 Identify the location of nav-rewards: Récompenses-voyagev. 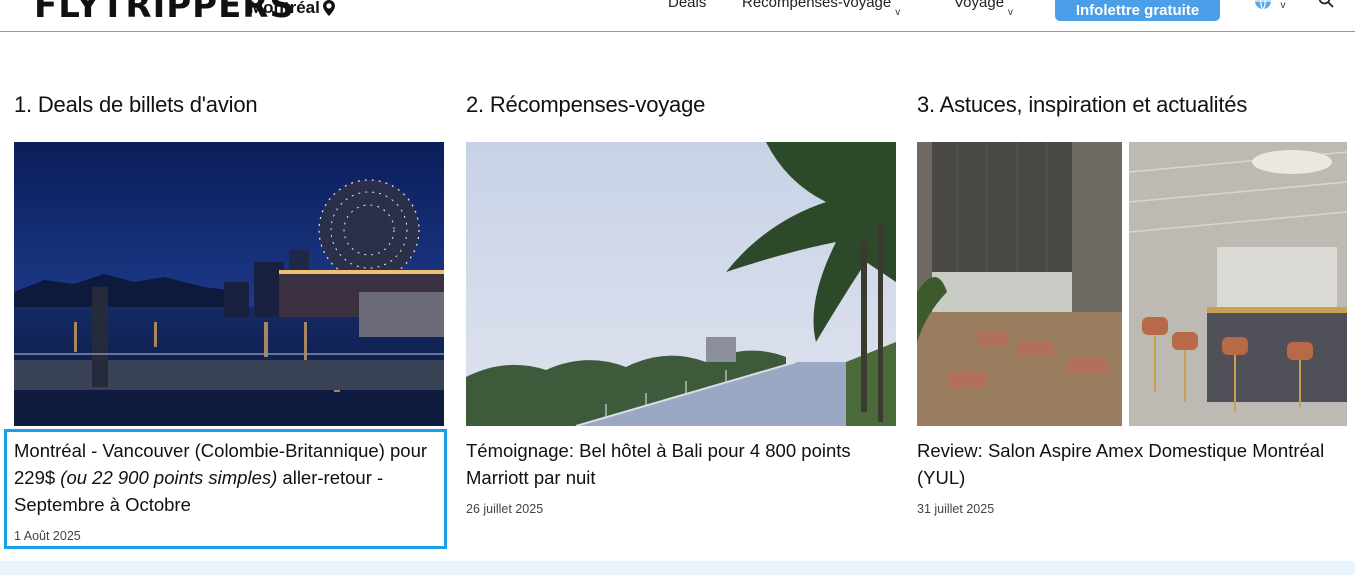
(821, 9).